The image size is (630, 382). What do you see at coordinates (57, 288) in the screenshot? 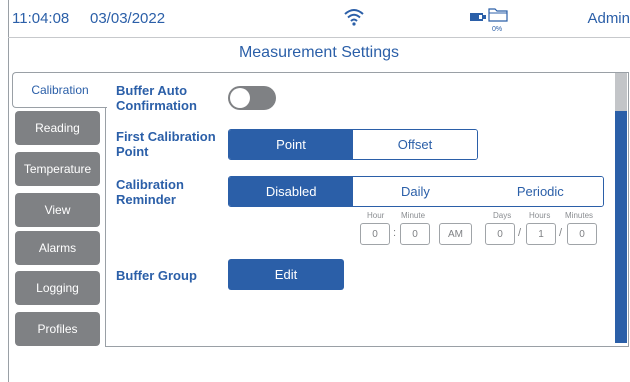
I see `tab-logging: Logging` at bounding box center [57, 288].